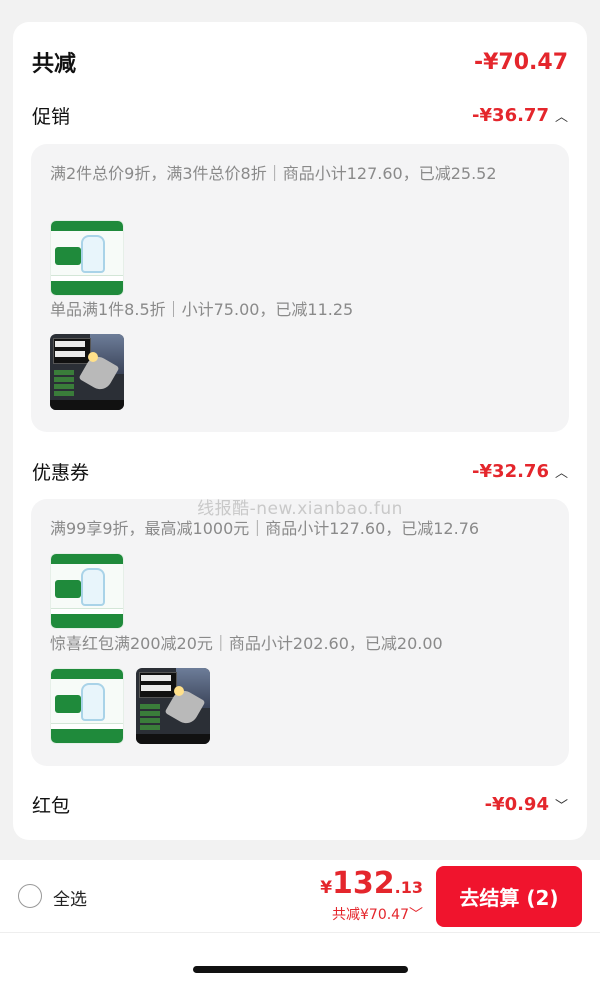 The image size is (600, 986). I want to click on divider, so click(300, 932).